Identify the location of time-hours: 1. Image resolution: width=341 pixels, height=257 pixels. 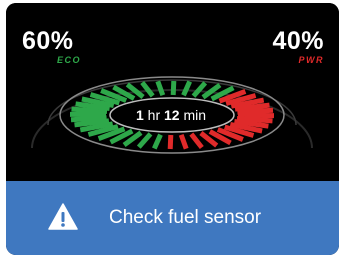
(139, 115).